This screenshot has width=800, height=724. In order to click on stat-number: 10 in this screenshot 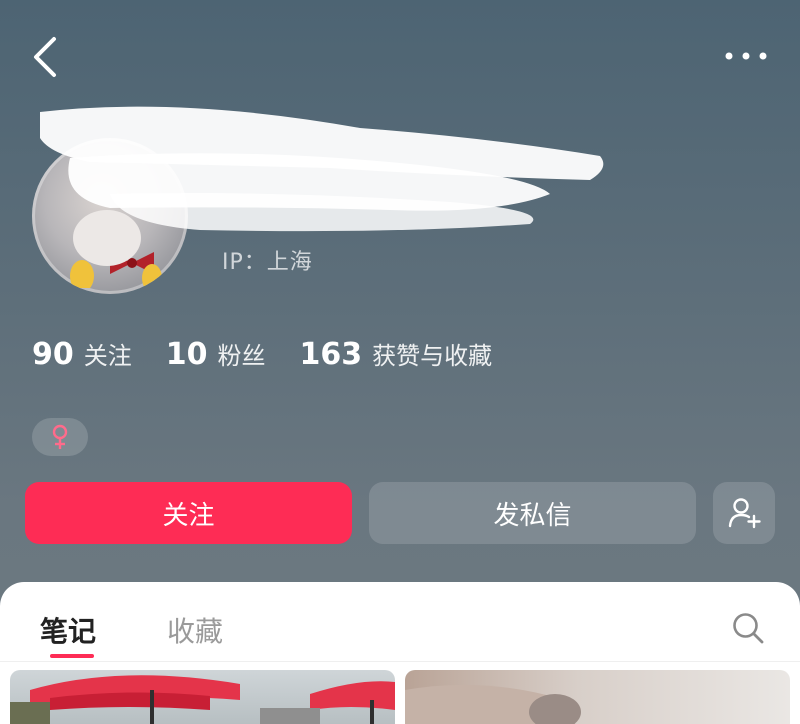, I will do `click(186, 354)`.